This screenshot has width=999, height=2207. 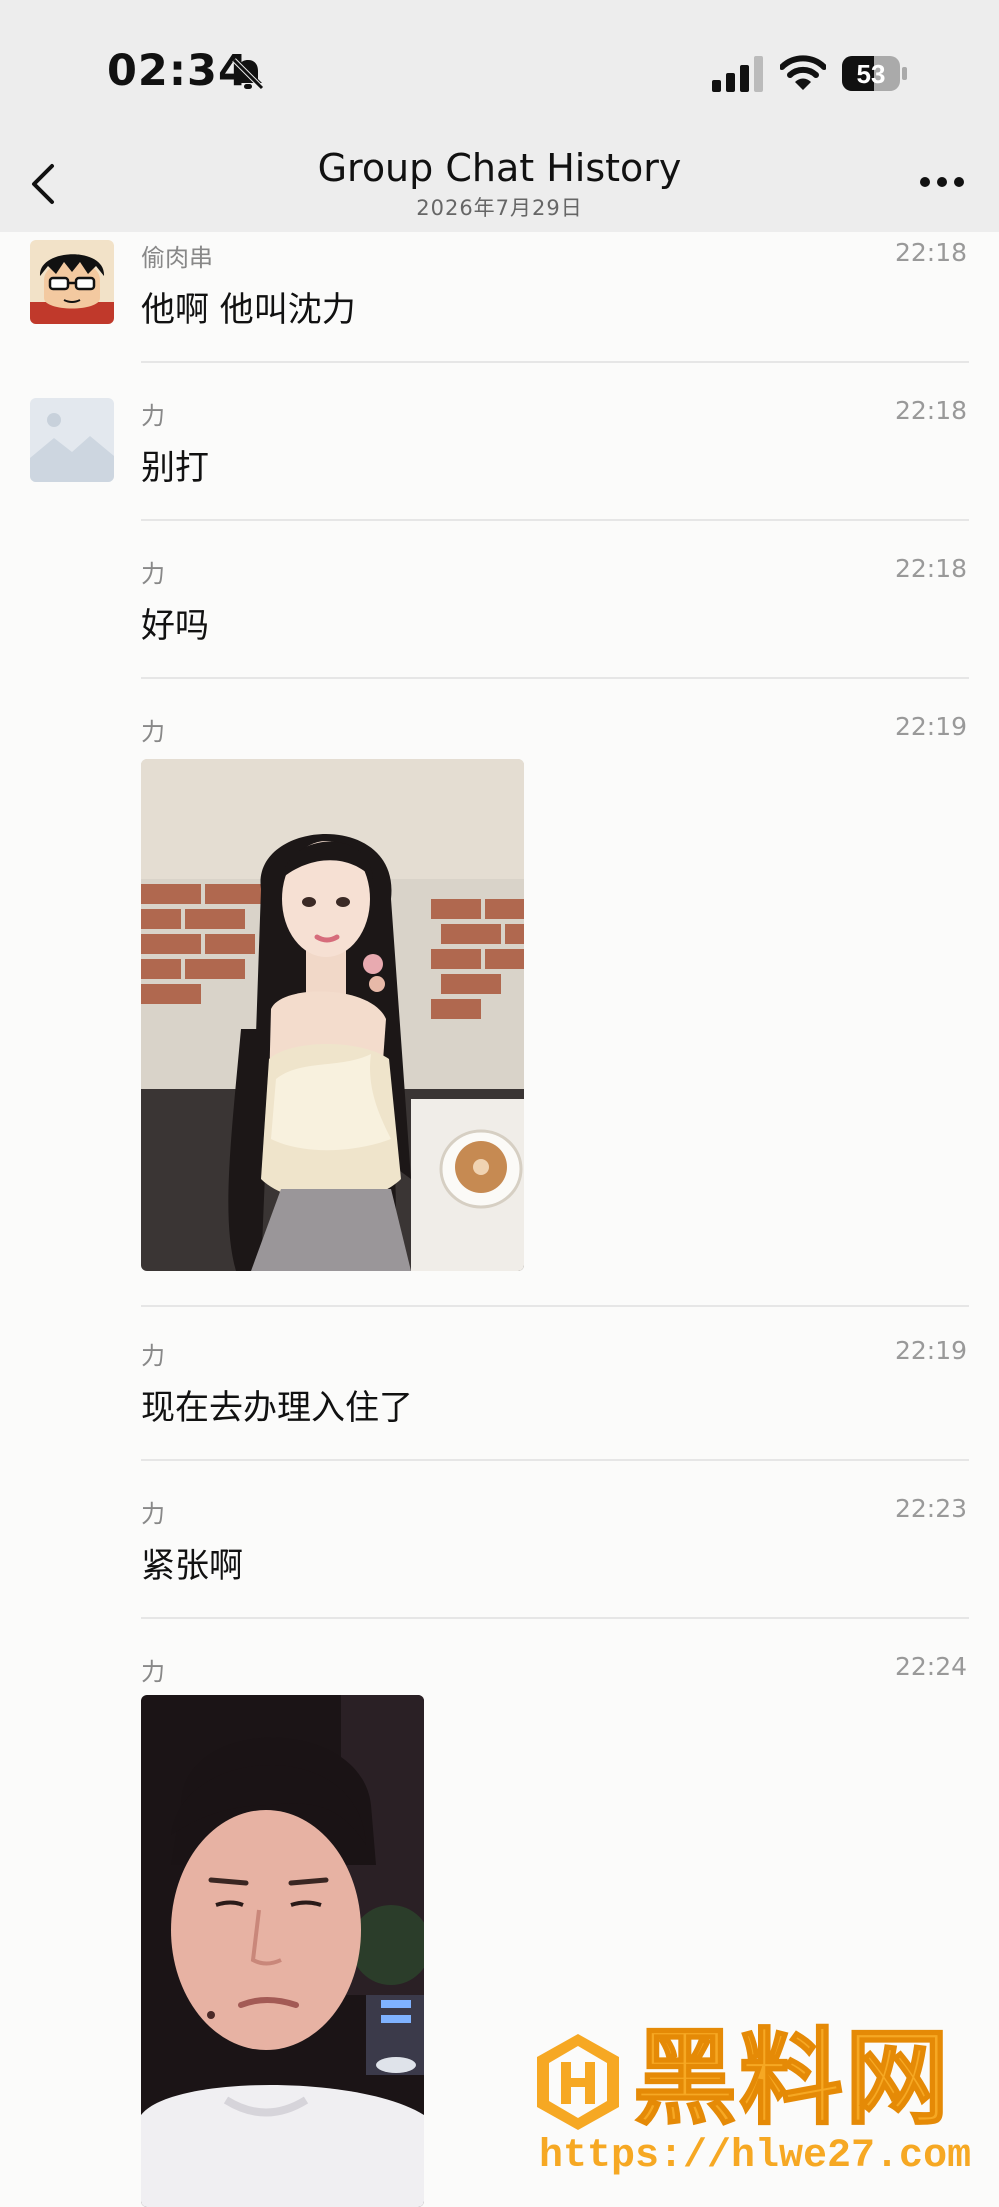 I want to click on message-item: 力 22:18 好吗, so click(x=499, y=613).